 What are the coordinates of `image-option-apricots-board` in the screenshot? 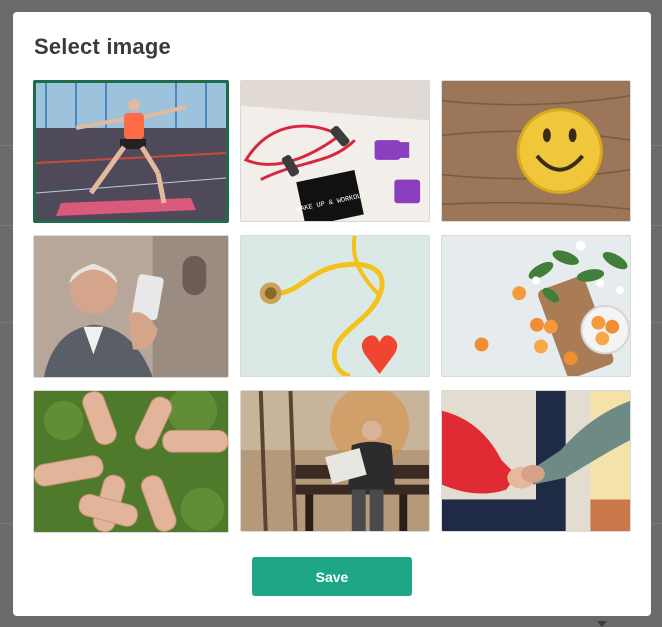 It's located at (536, 306).